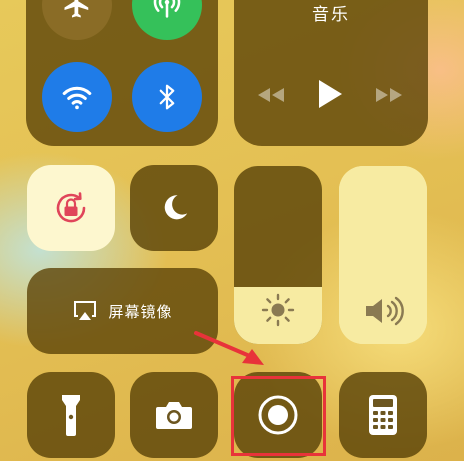 The image size is (464, 461). What do you see at coordinates (278, 255) in the screenshot?
I see `brightness-slider` at bounding box center [278, 255].